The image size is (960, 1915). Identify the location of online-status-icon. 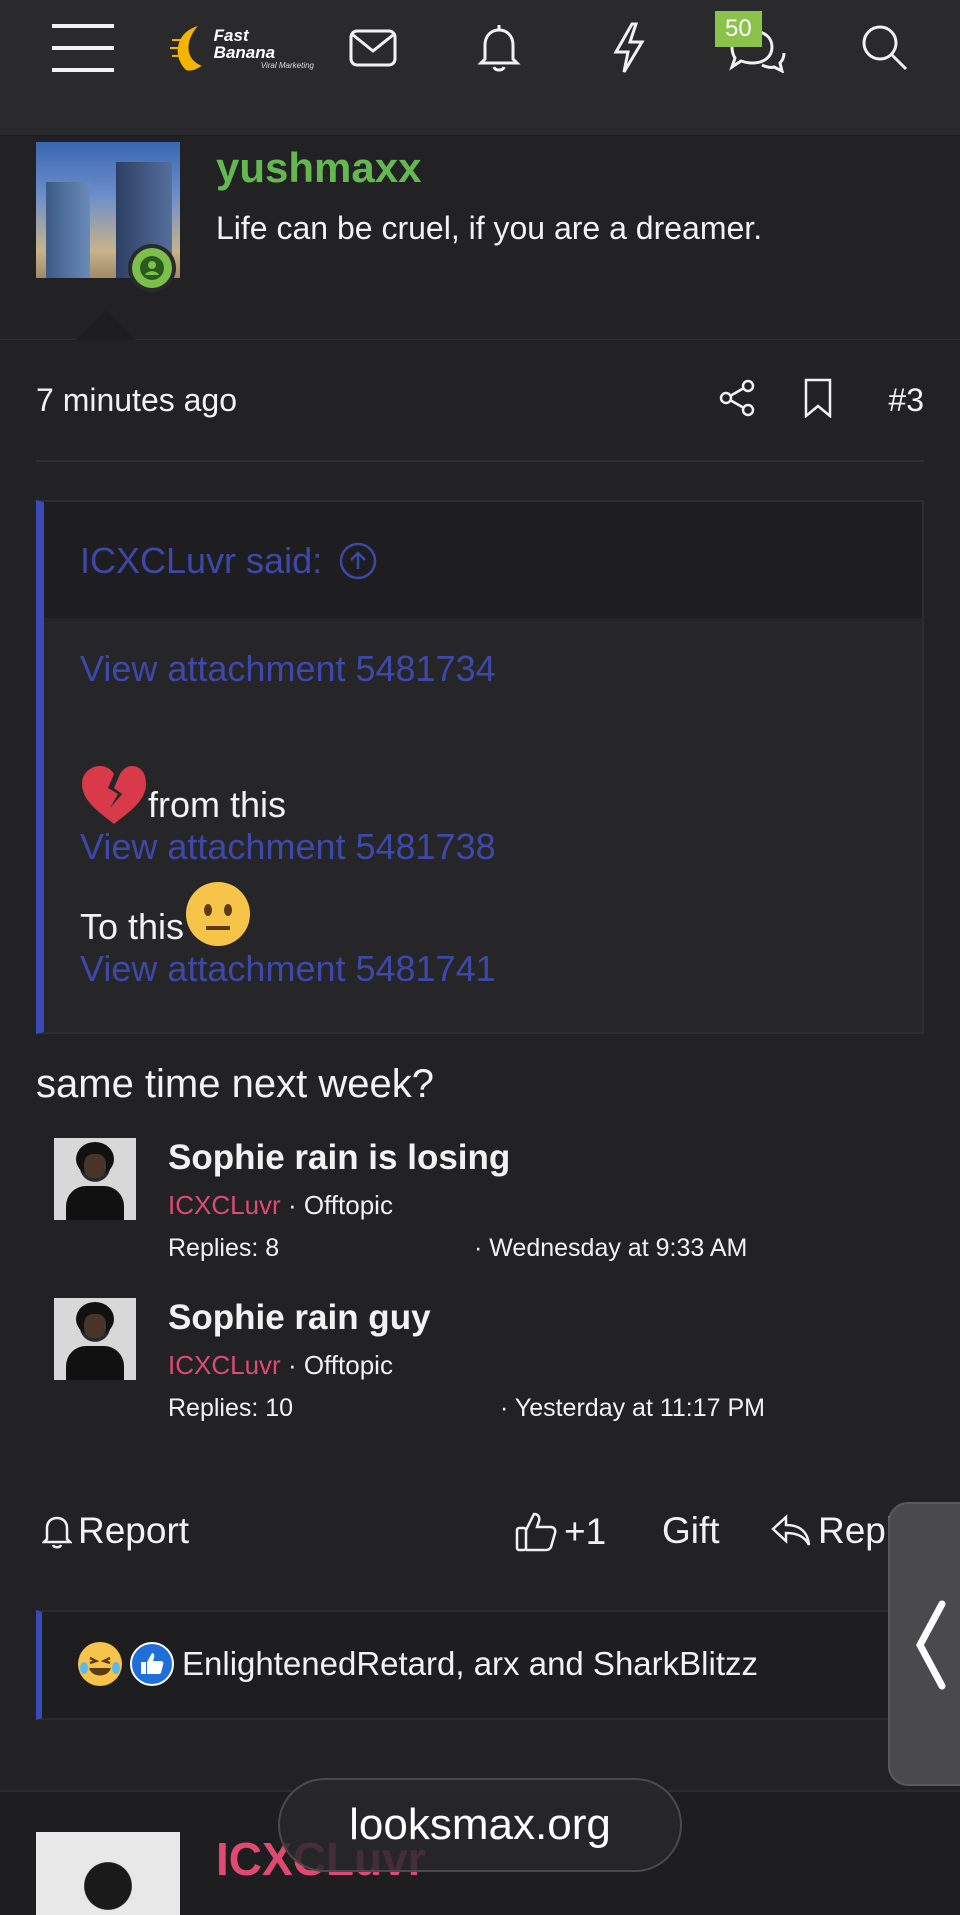
(152, 268).